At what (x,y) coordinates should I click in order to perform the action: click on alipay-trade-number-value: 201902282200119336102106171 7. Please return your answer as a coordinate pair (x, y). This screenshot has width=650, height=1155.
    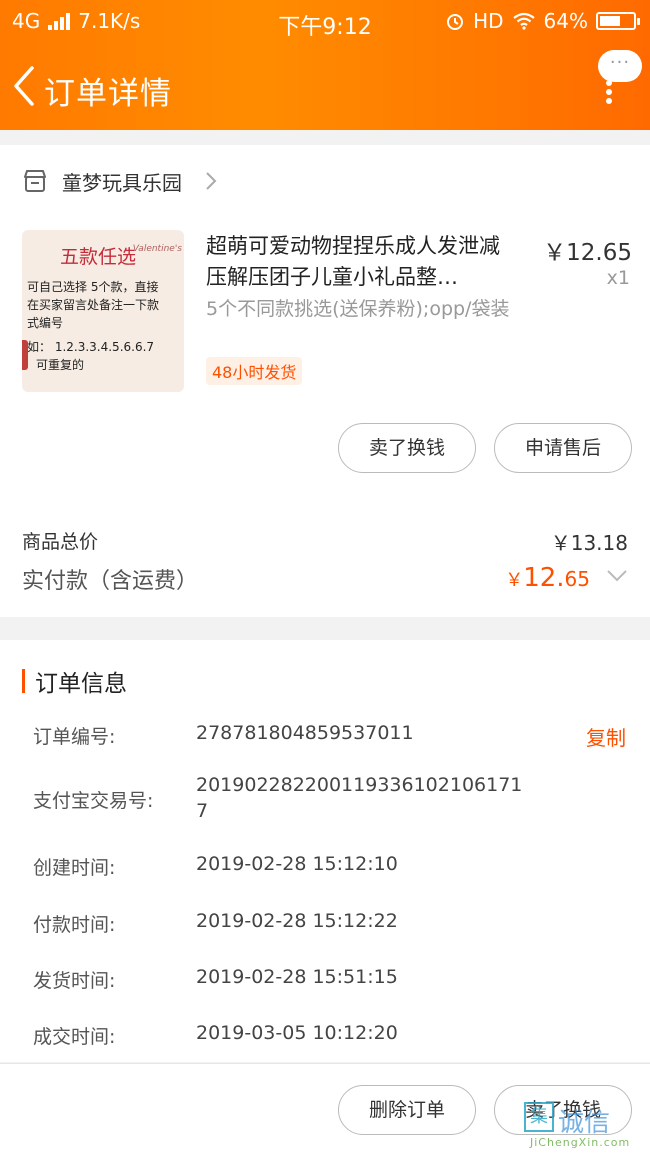
    Looking at the image, I should click on (366, 798).